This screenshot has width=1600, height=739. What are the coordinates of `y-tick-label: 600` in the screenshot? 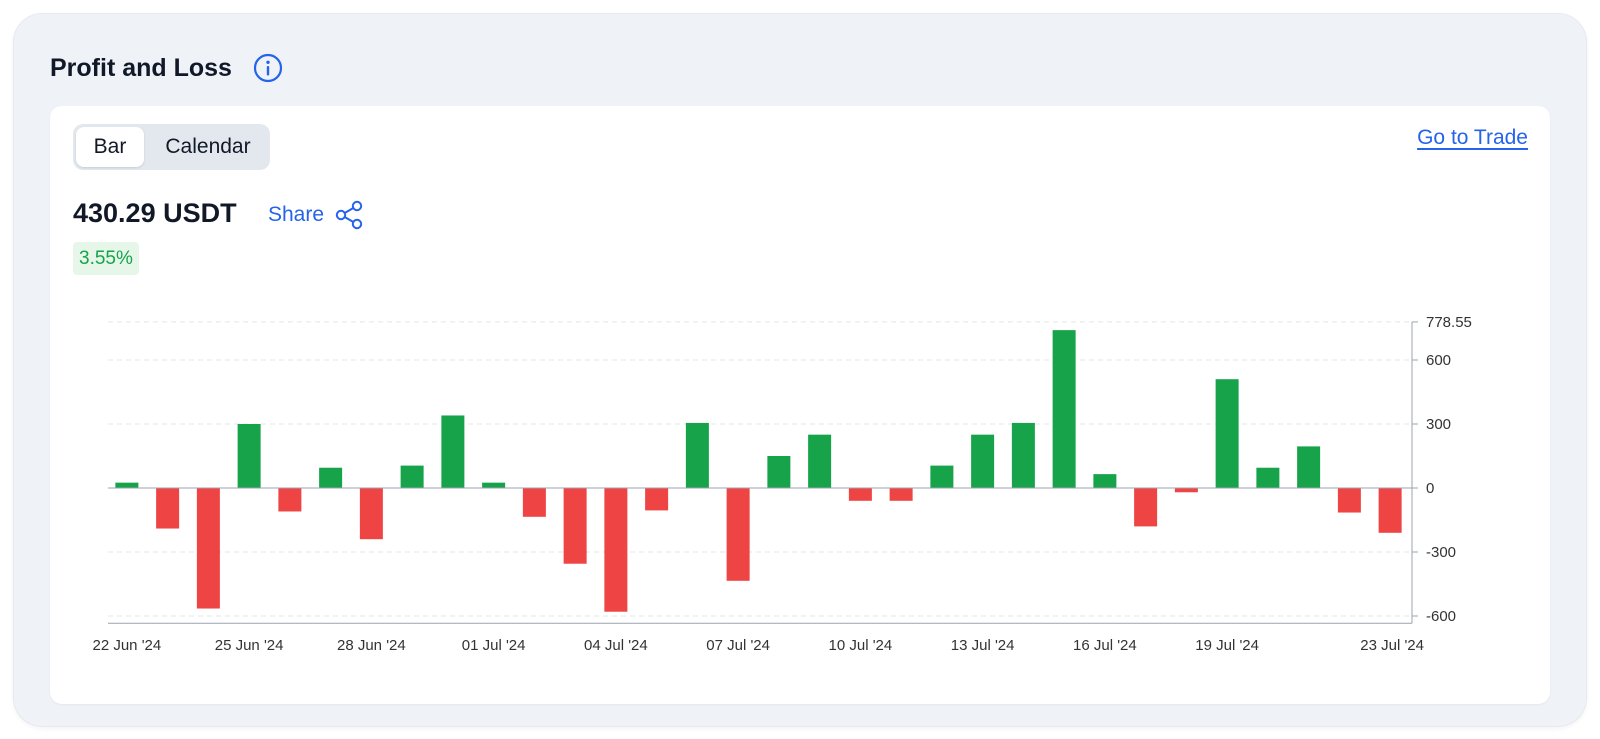 It's located at (1438, 360).